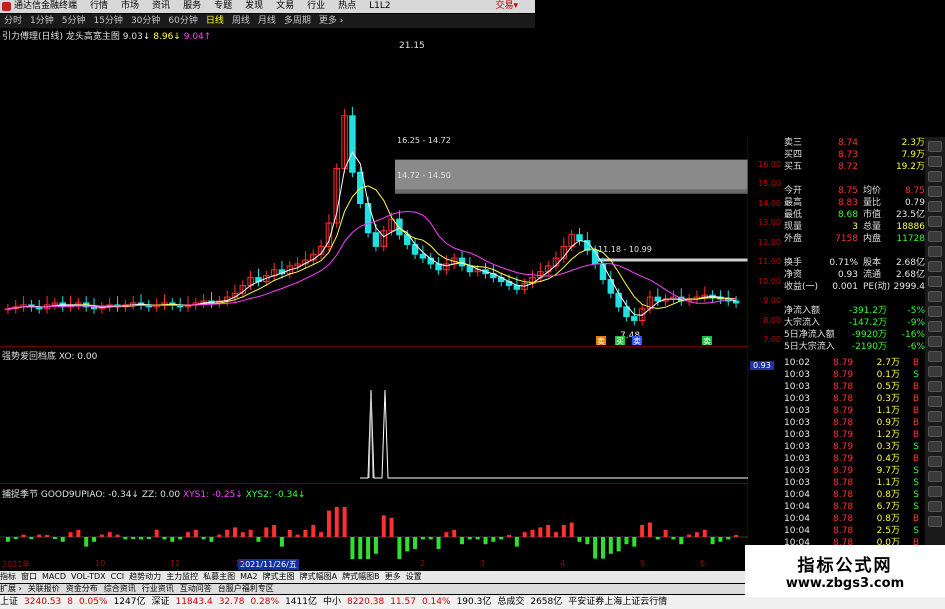  Describe the element at coordinates (802, 311) in the screenshot. I see `flow-label: 净流入额` at that location.